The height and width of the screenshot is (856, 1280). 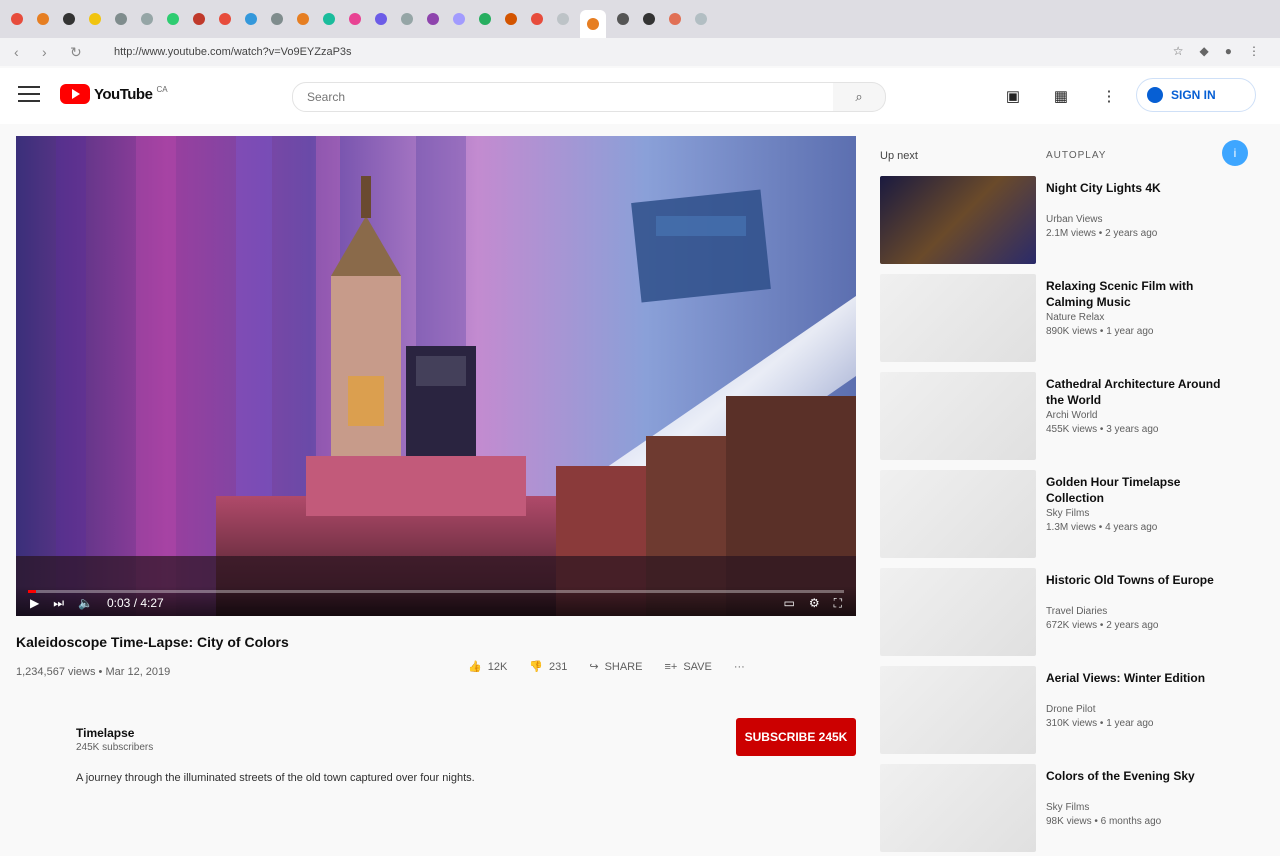 What do you see at coordinates (1100, 331) in the screenshot?
I see `recommended-views: 890K views • 1 year ago` at bounding box center [1100, 331].